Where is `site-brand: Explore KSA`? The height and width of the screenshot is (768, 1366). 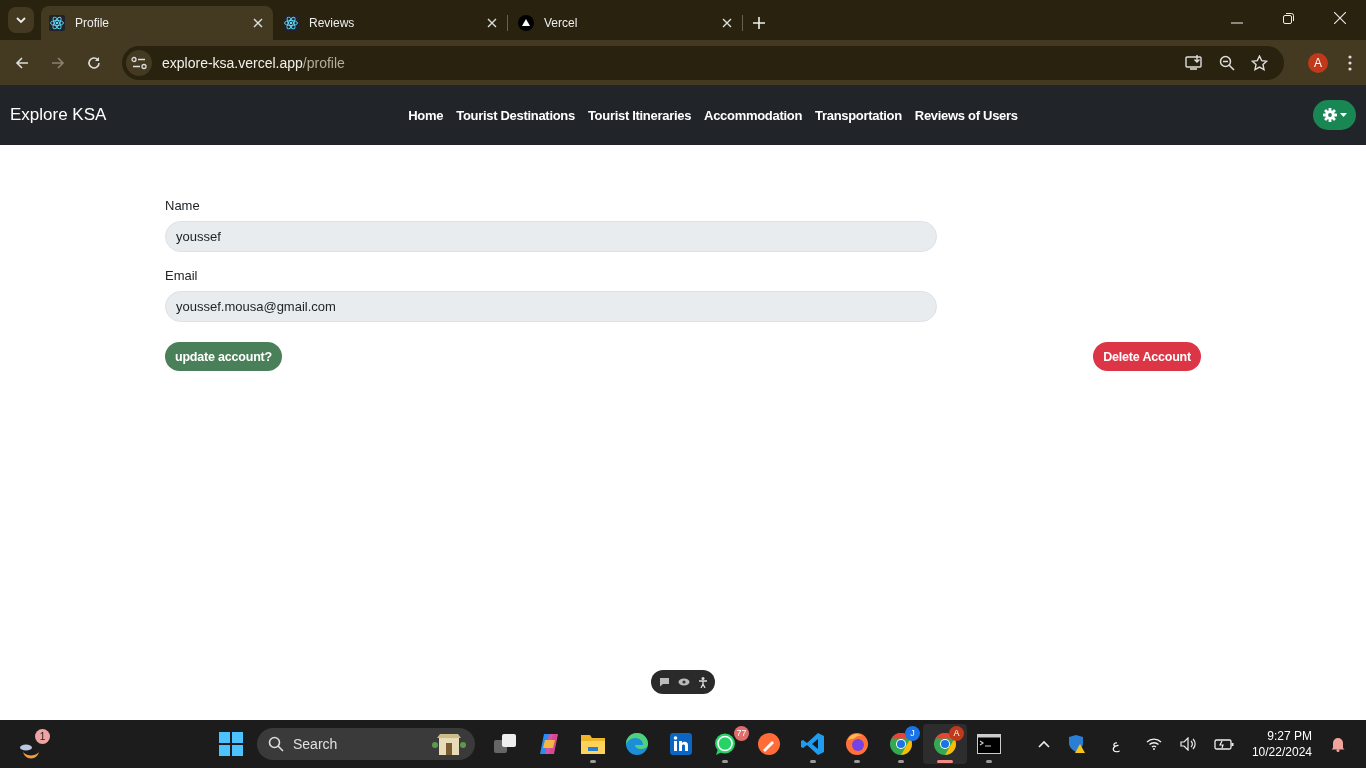 site-brand: Explore KSA is located at coordinates (58, 115).